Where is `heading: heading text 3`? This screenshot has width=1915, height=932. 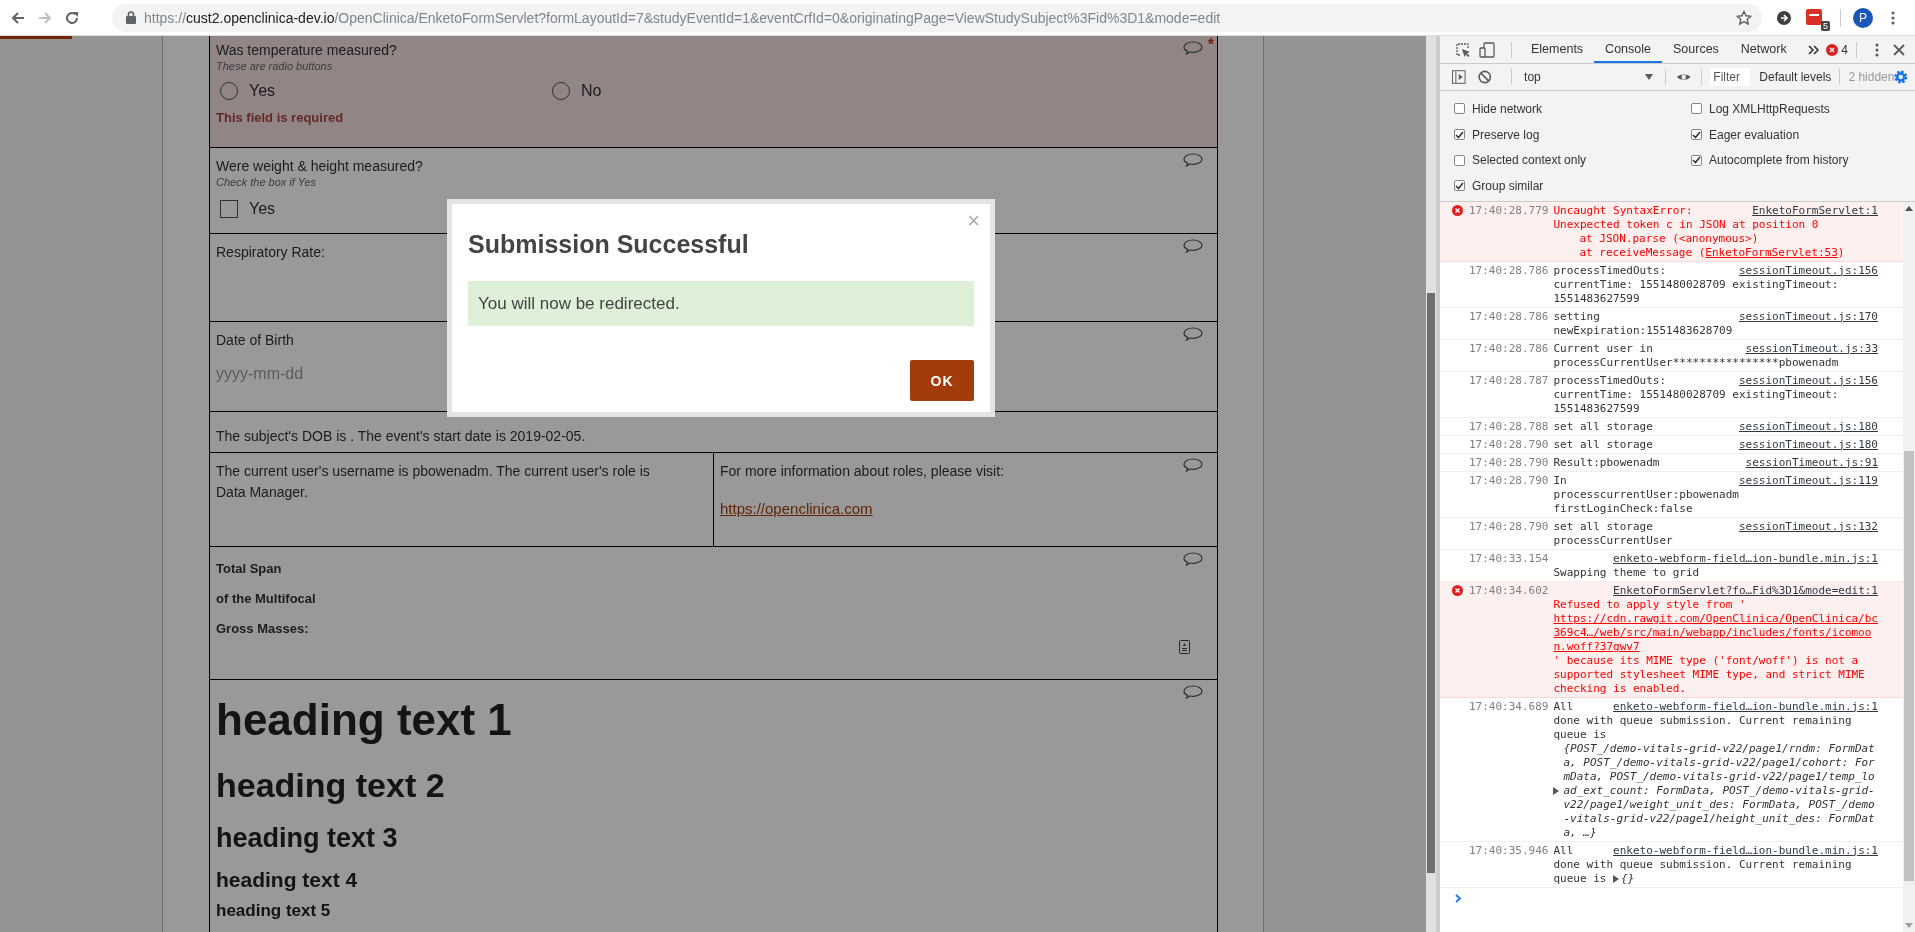
heading: heading text 3 is located at coordinates (307, 837).